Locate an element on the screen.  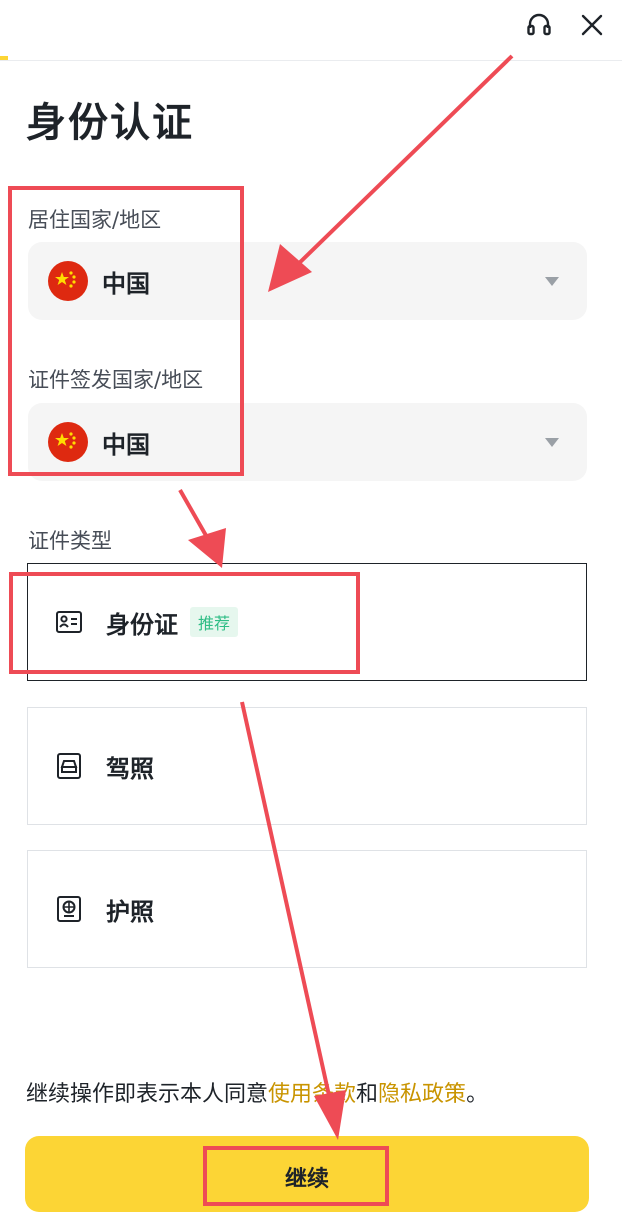
residence-value: 中国 is located at coordinates (126, 283).